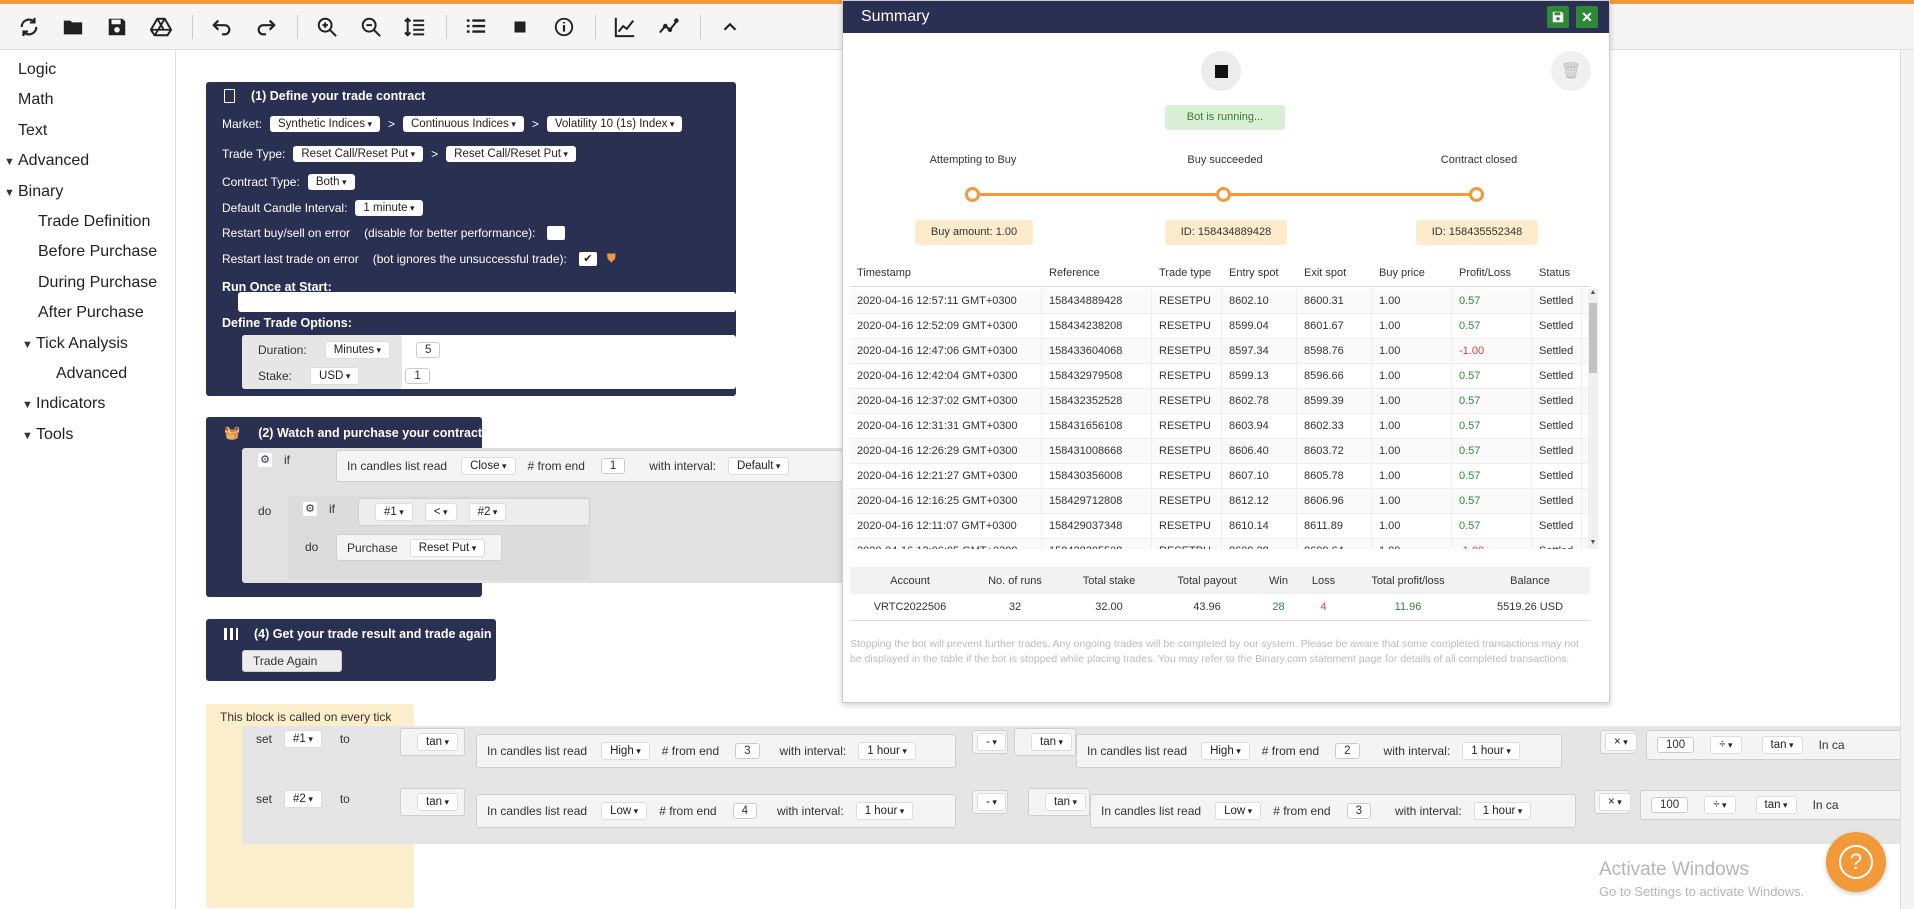 Image resolution: width=1914 pixels, height=909 pixels. I want to click on sort-icon, so click(415, 27).